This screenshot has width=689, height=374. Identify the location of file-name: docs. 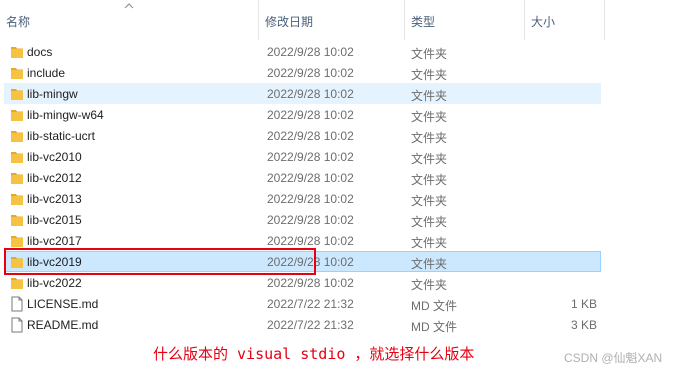
(40, 52).